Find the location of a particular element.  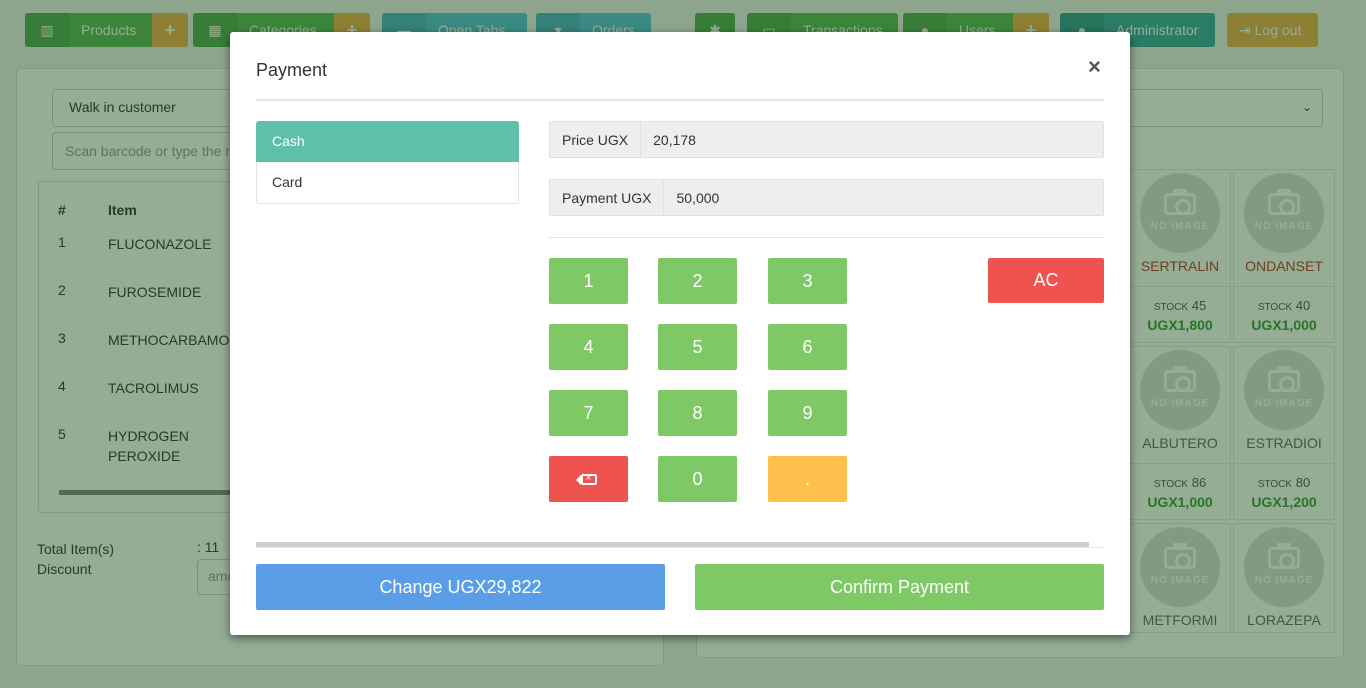

key-8: 8 is located at coordinates (697, 413).